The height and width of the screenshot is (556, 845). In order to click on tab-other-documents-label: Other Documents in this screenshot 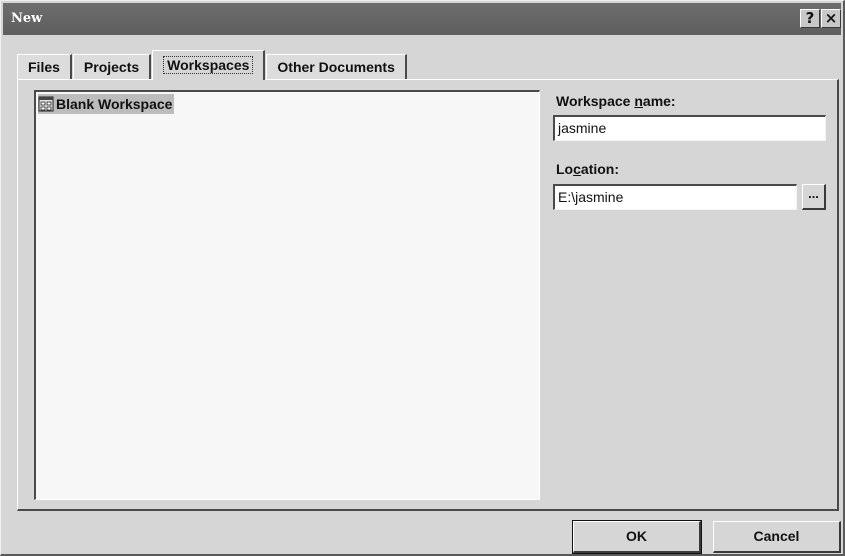, I will do `click(336, 67)`.